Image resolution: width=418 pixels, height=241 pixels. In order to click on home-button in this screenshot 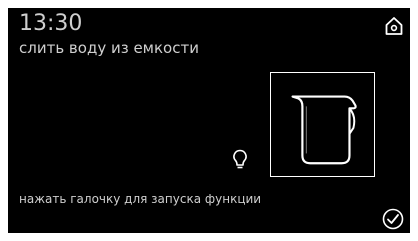, I will do `click(394, 26)`.